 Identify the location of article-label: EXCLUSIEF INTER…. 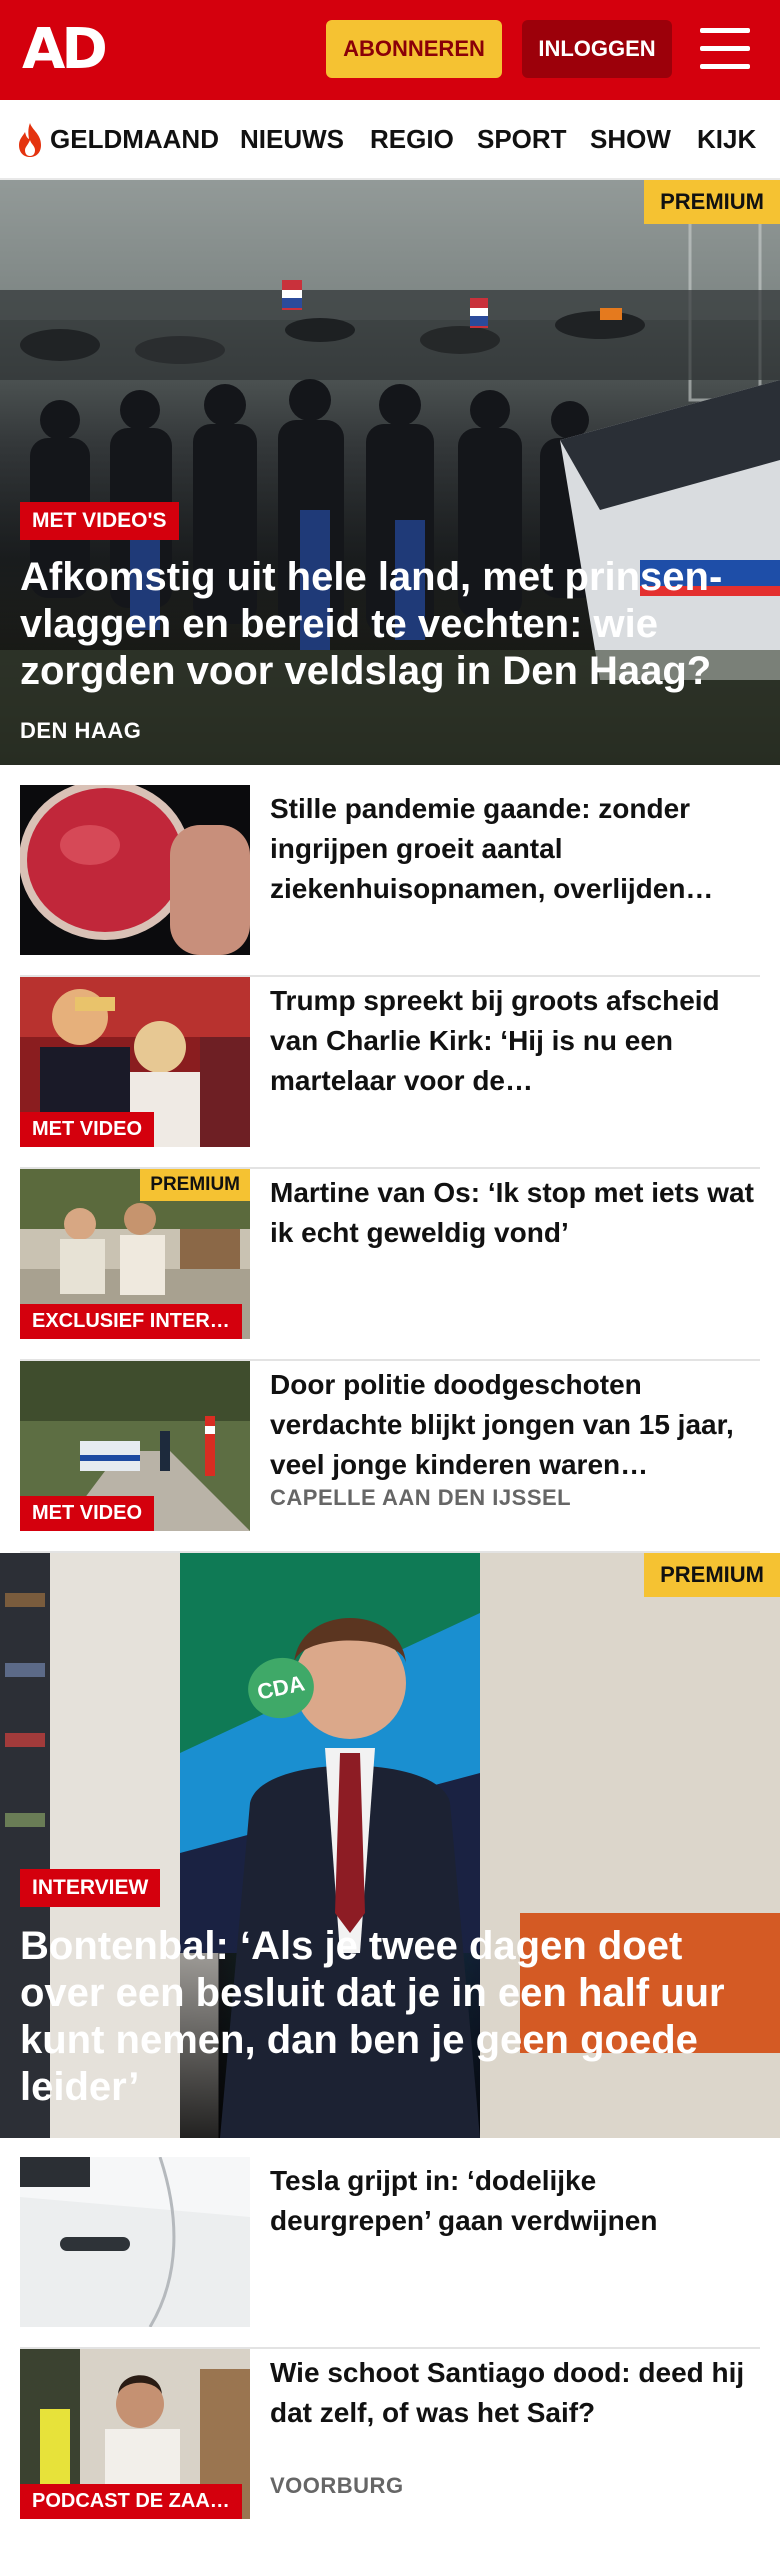
(131, 1321).